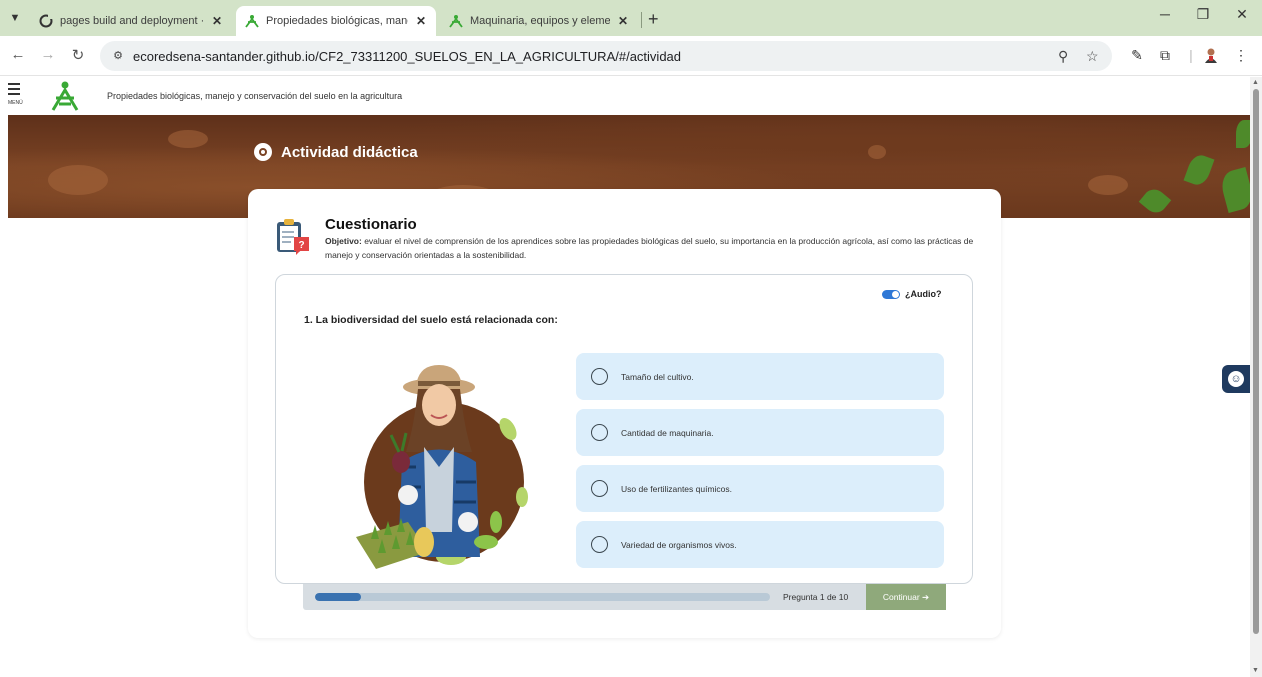 Image resolution: width=1262 pixels, height=677 pixels. I want to click on accessibility-icon: ☺, so click(1236, 379).